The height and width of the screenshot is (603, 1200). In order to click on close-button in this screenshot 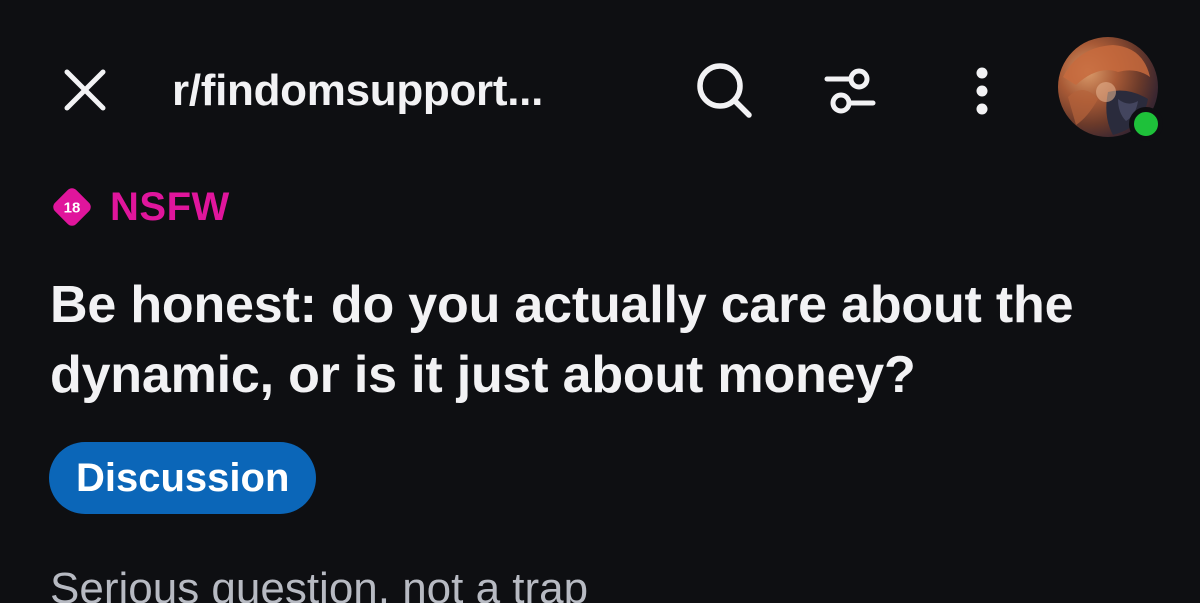, I will do `click(85, 90)`.